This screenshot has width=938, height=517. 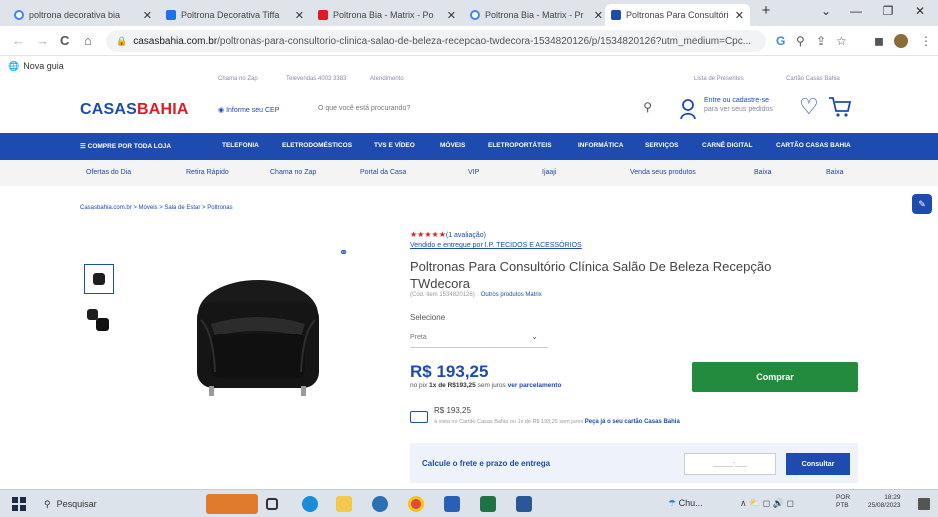 I want to click on restore-button: ❐, so click(x=888, y=11).